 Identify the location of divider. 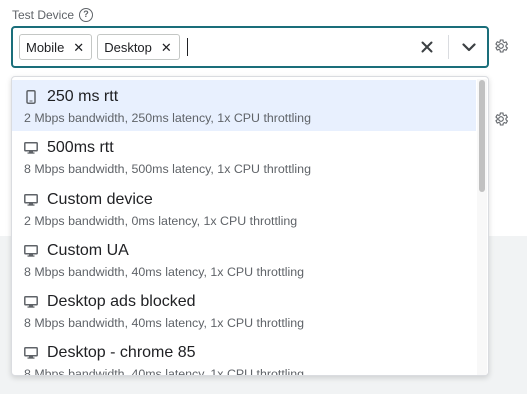
(448, 47).